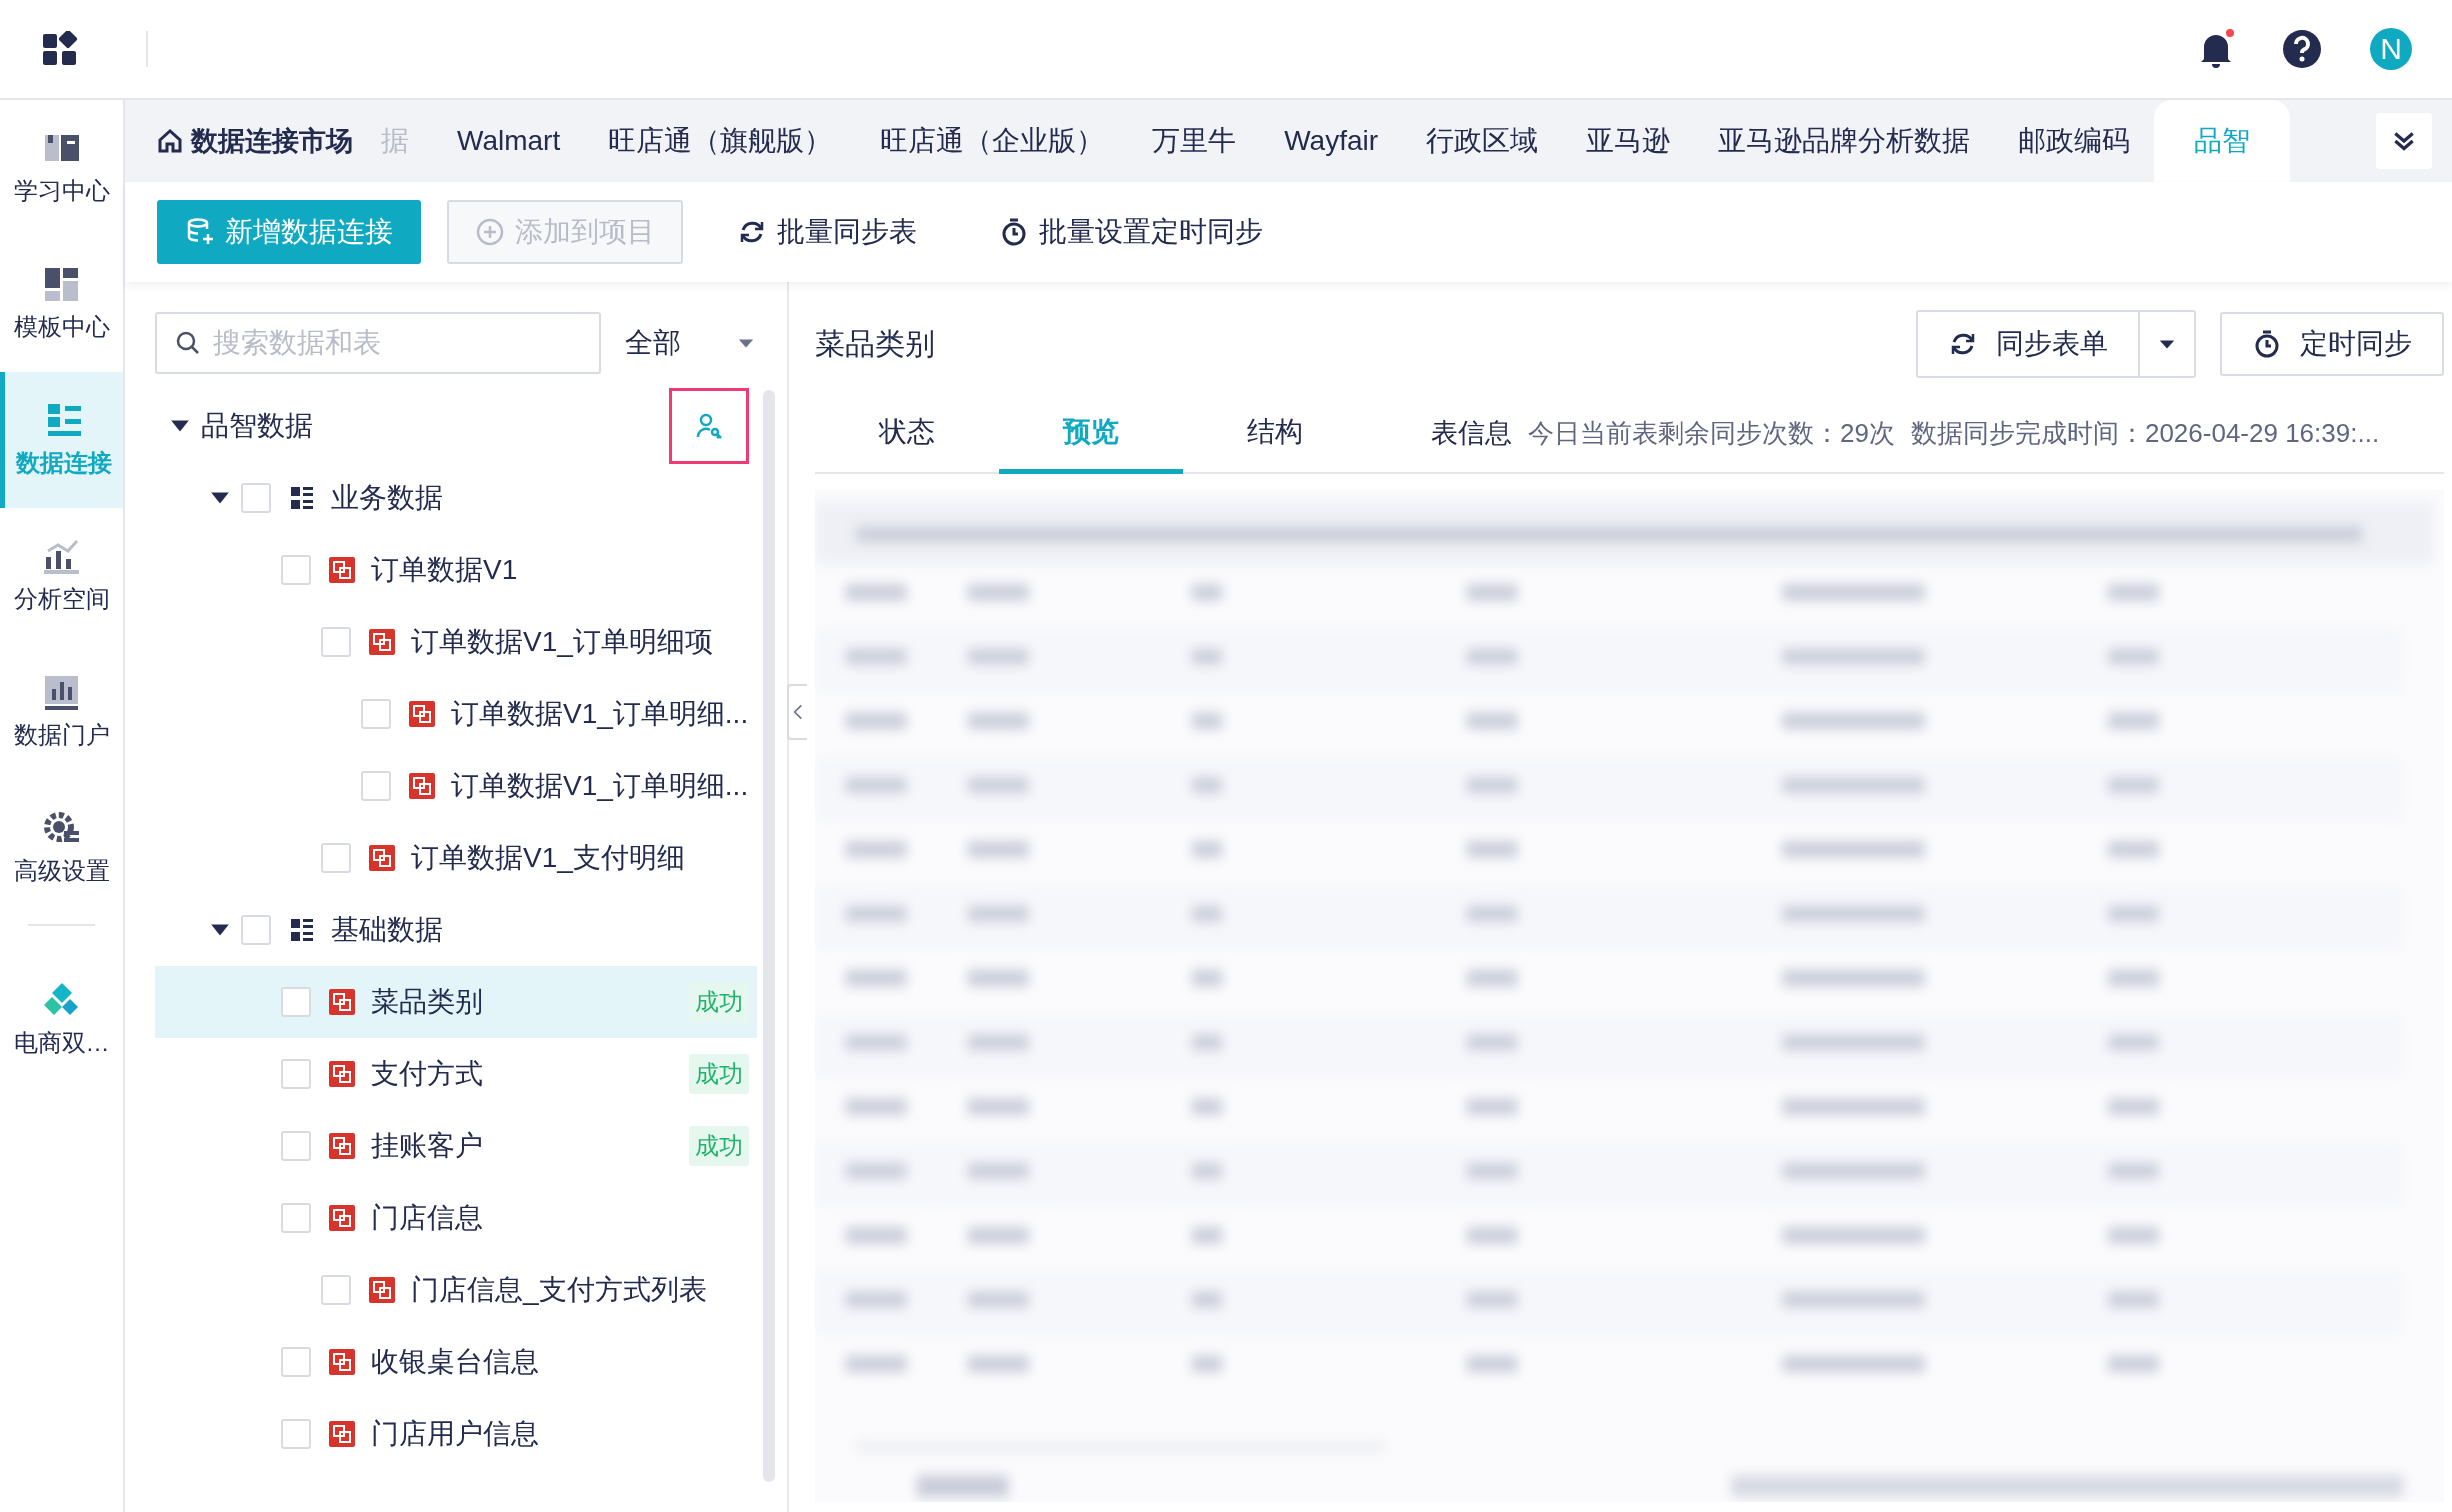  Describe the element at coordinates (61, 168) in the screenshot. I see `sidebar-item: 学习中心` at that location.